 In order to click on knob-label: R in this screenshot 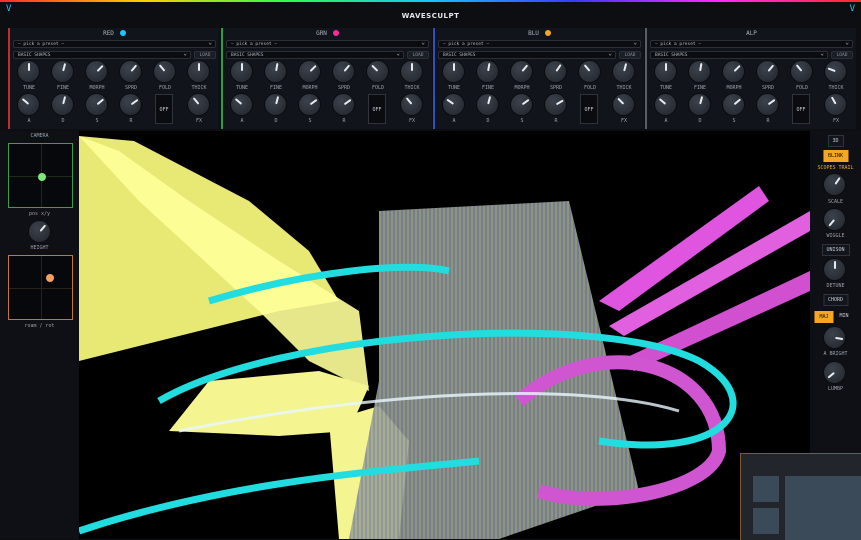, I will do `click(131, 121)`.